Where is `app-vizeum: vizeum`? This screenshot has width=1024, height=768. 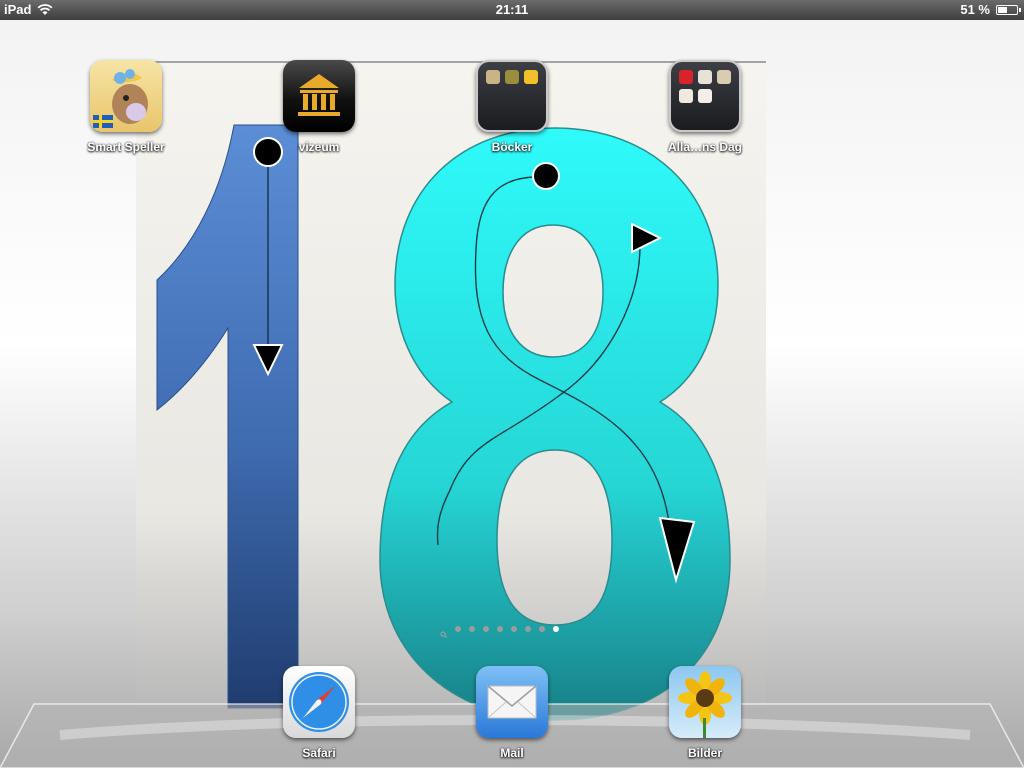
app-vizeum: vizeum is located at coordinates (319, 107).